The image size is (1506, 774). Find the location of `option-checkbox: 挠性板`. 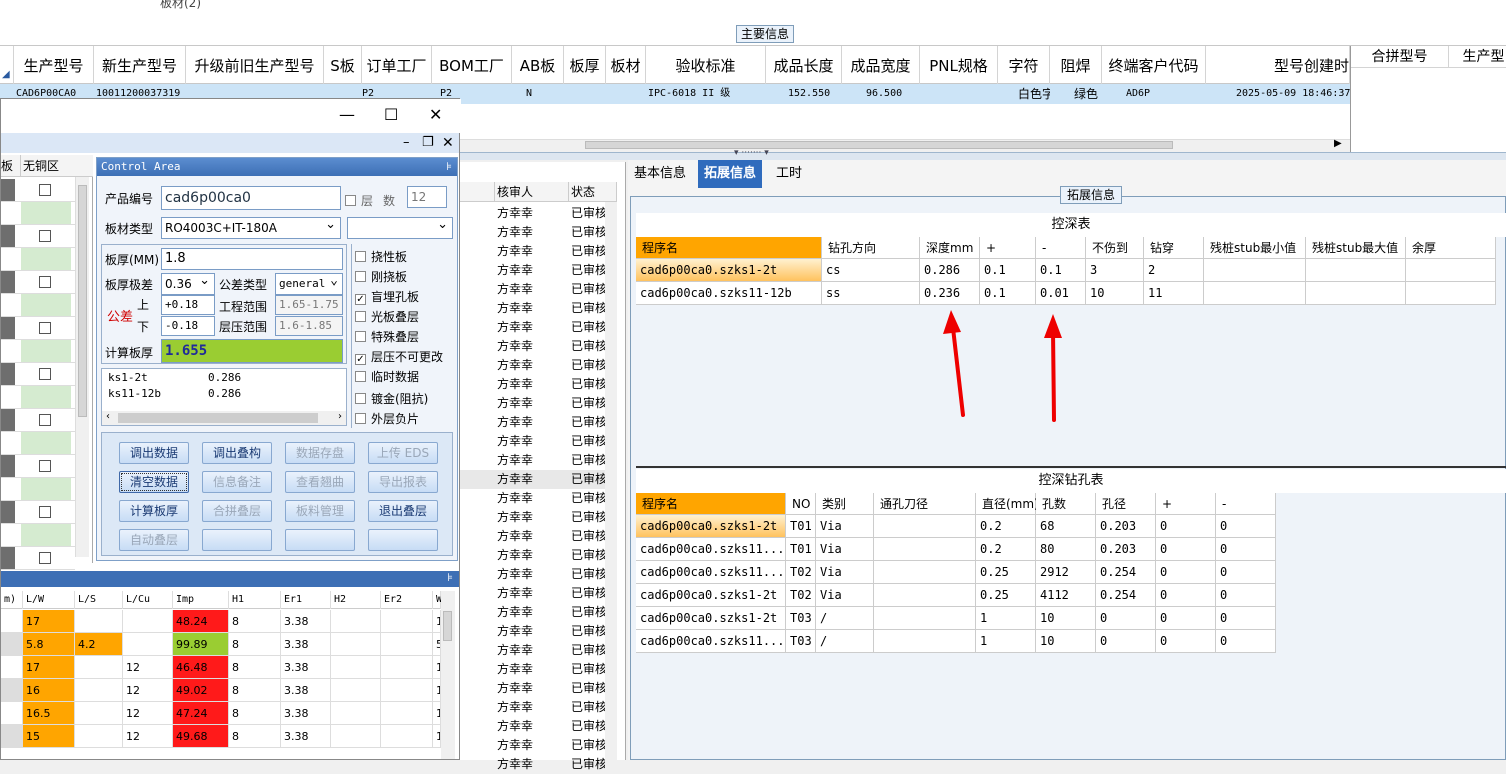

option-checkbox: 挠性板 is located at coordinates (381, 256).